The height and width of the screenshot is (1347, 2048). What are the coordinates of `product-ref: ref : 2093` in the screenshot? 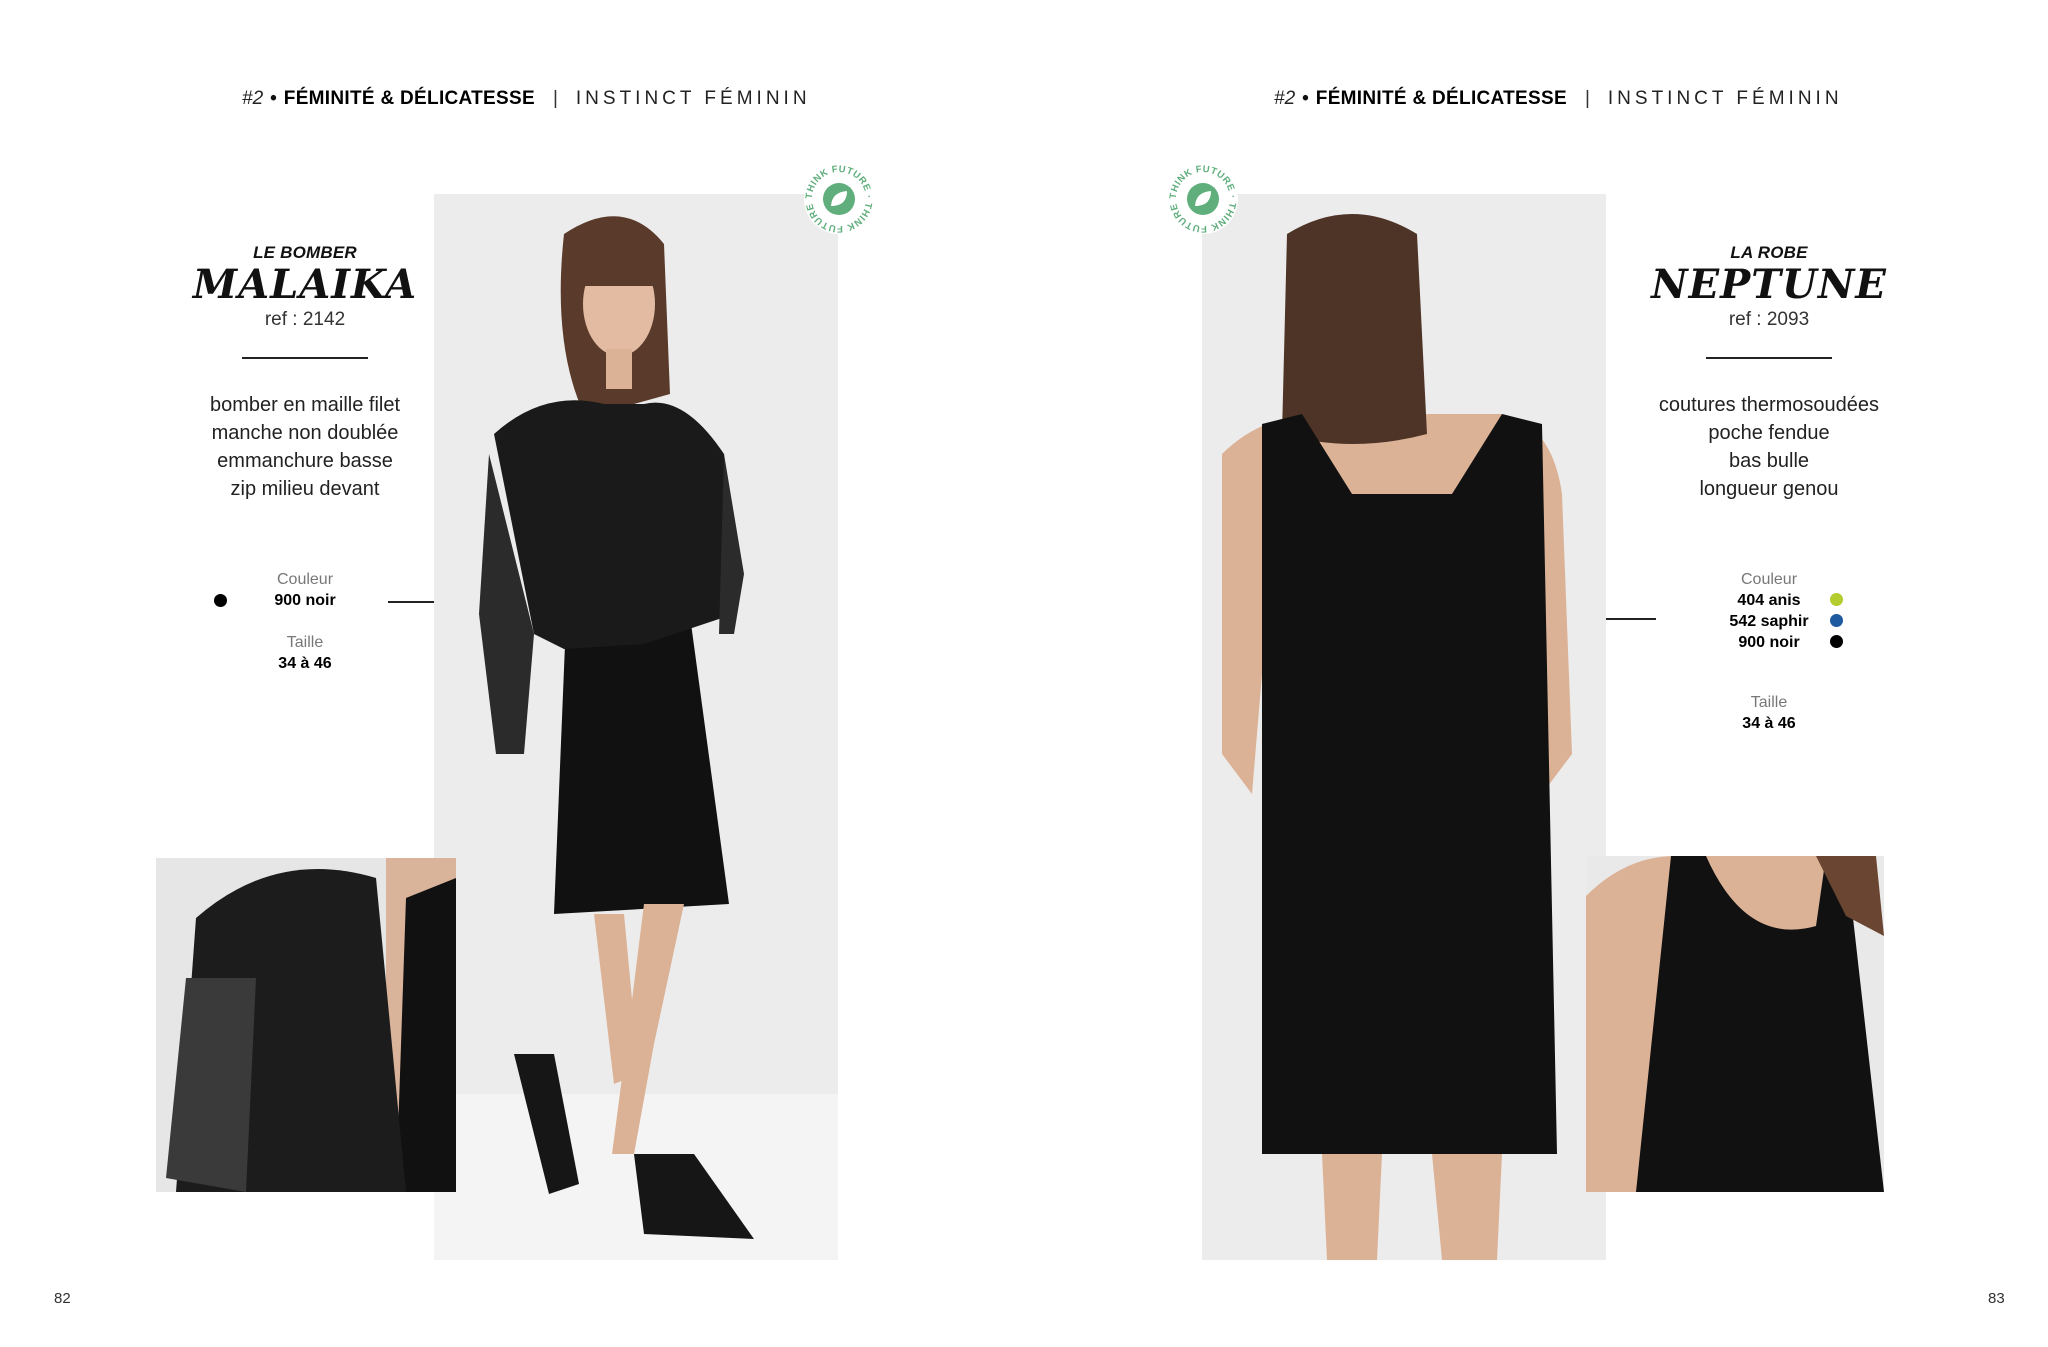 It's located at (1769, 319).